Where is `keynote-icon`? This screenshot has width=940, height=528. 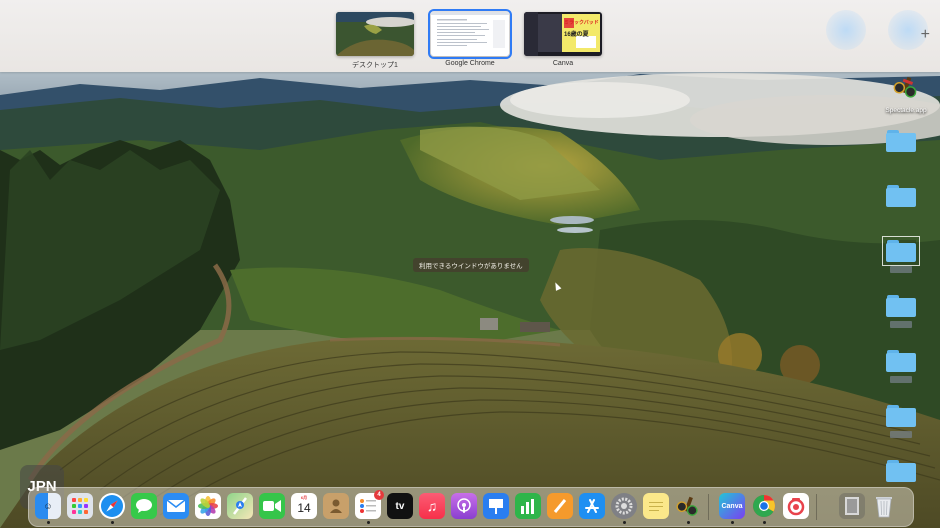 keynote-icon is located at coordinates (496, 506).